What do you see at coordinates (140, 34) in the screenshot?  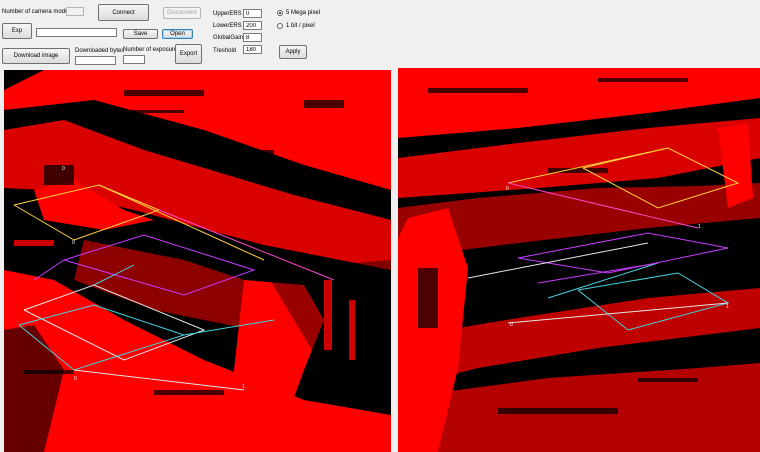 I see `save-button: Save` at bounding box center [140, 34].